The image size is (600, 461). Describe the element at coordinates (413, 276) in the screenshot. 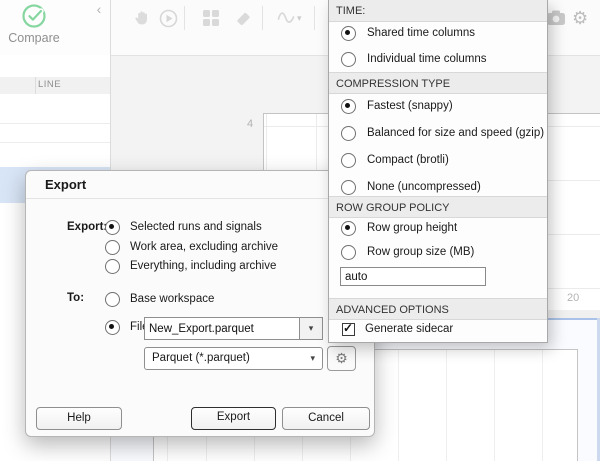

I see `row-group-value-input` at that location.